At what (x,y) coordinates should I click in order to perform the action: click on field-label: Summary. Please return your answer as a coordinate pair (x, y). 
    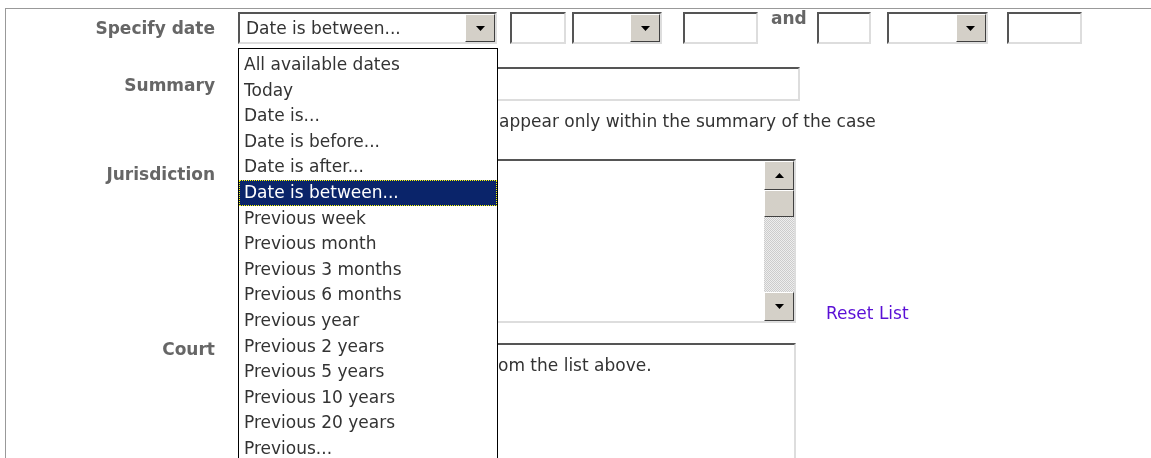
    Looking at the image, I should click on (169, 84).